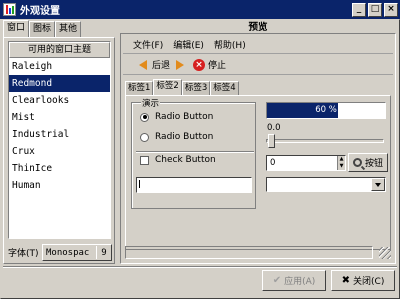 The image size is (400, 299). I want to click on theme-item-human: Human, so click(59, 185).